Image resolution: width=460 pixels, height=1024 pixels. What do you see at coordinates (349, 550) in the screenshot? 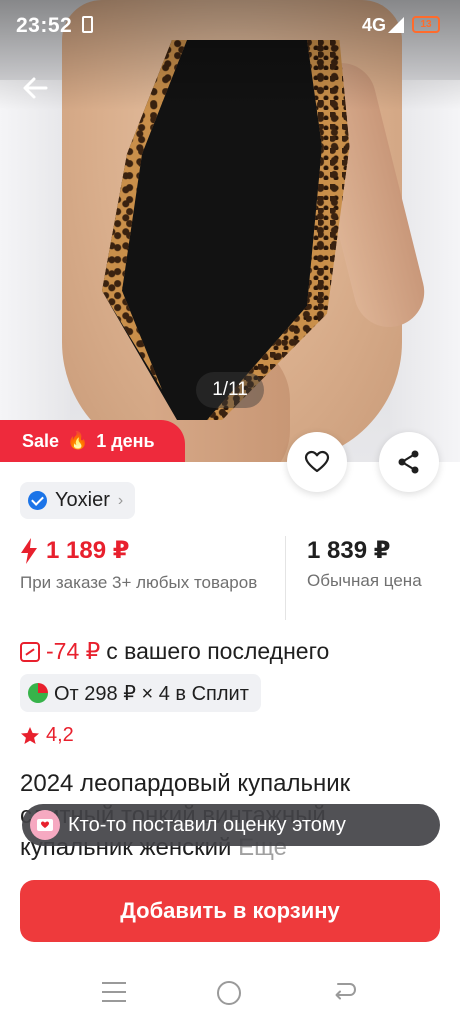
I see `regular-price: 1 839 ₽` at bounding box center [349, 550].